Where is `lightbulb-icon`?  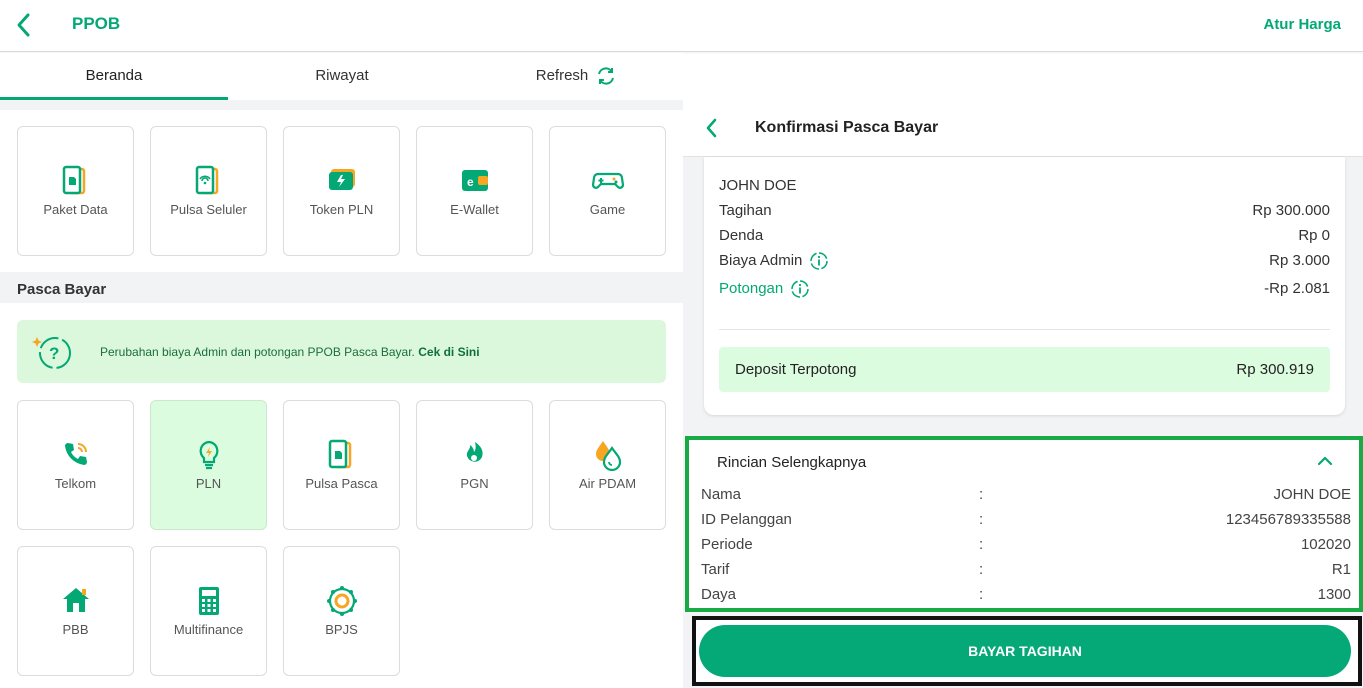 lightbulb-icon is located at coordinates (208, 456).